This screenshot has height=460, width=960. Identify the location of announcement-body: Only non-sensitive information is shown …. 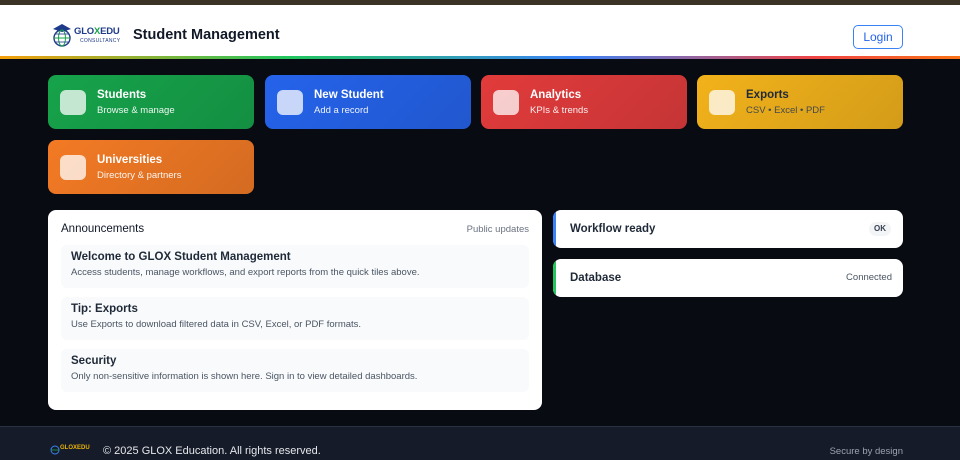
(244, 376).